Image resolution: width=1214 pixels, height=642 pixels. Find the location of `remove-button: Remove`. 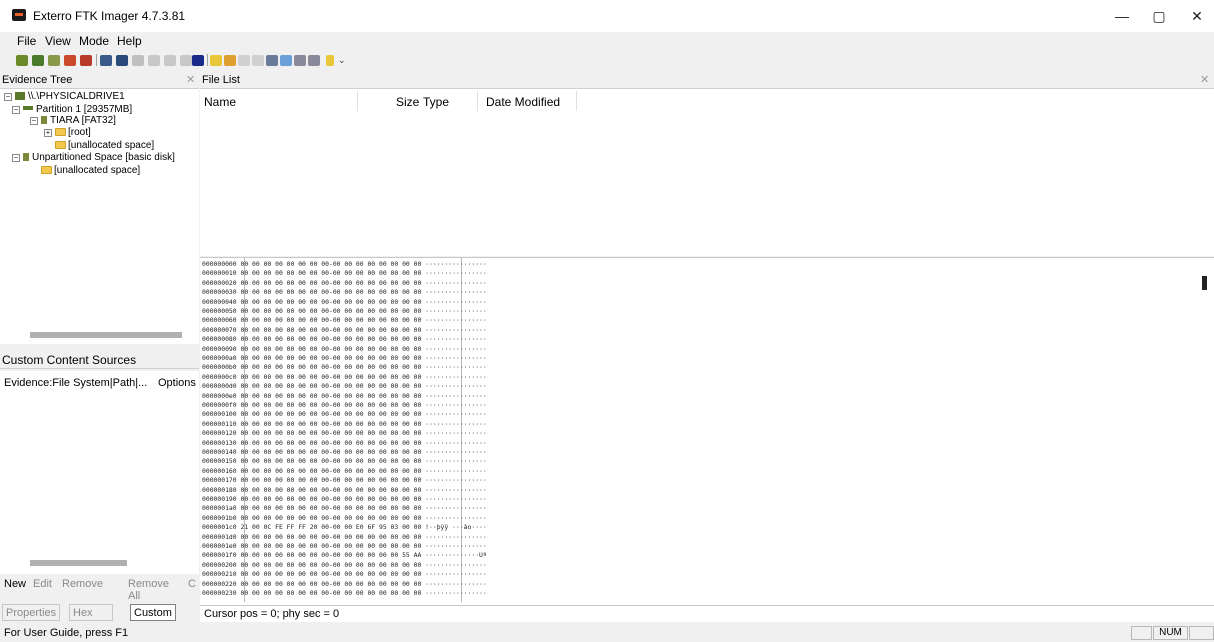

remove-button: Remove is located at coordinates (82, 584).